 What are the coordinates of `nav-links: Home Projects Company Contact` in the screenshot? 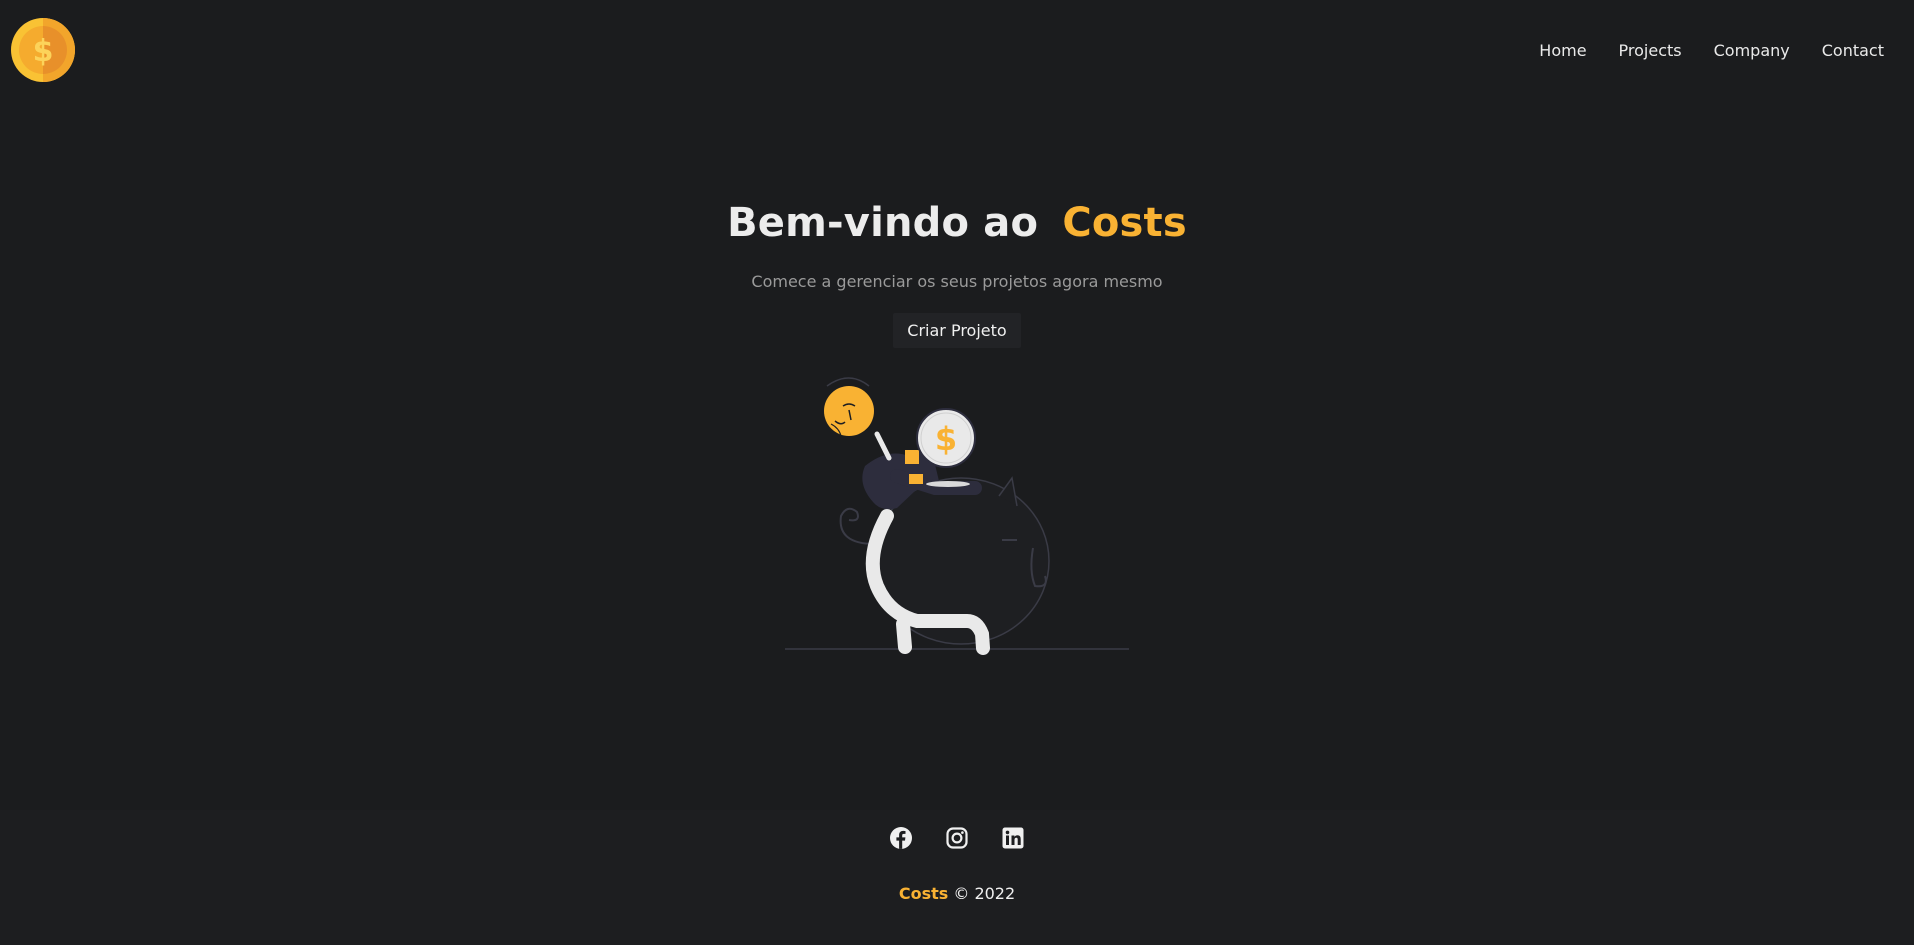 It's located at (1711, 50).